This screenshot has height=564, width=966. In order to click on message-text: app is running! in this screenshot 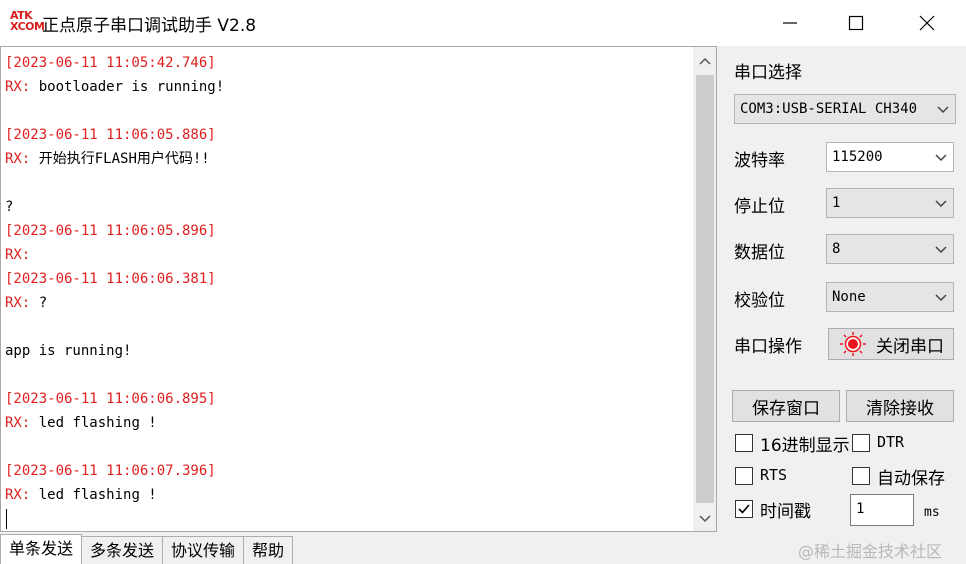, I will do `click(68, 351)`.